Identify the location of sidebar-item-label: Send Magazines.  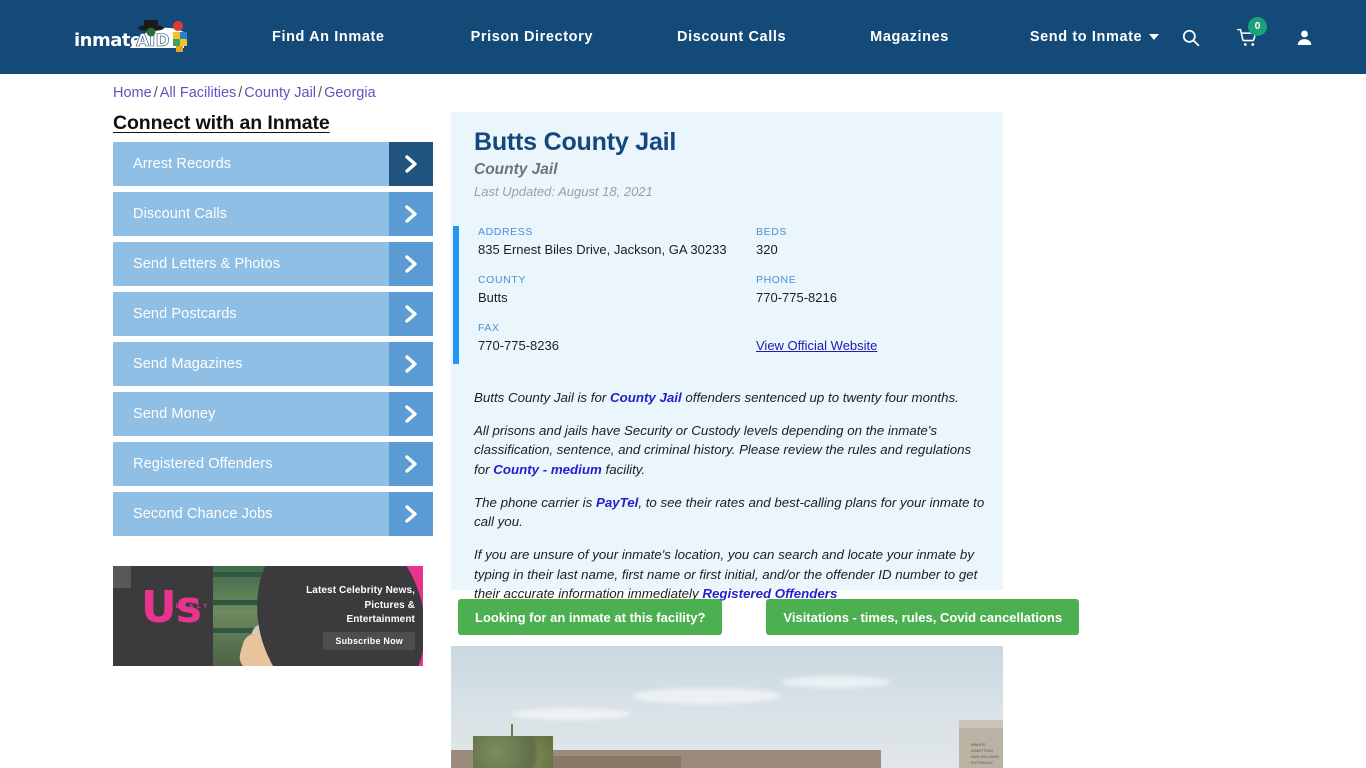
(188, 364).